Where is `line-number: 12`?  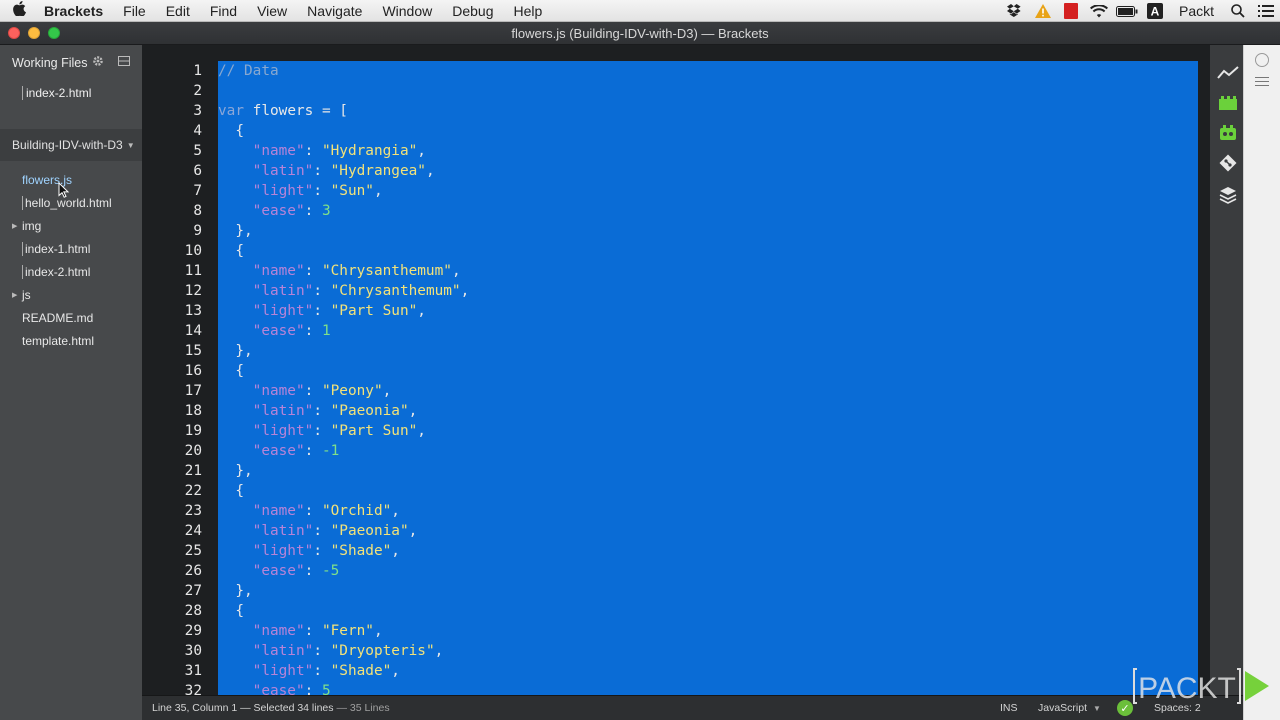
line-number: 12 is located at coordinates (193, 291).